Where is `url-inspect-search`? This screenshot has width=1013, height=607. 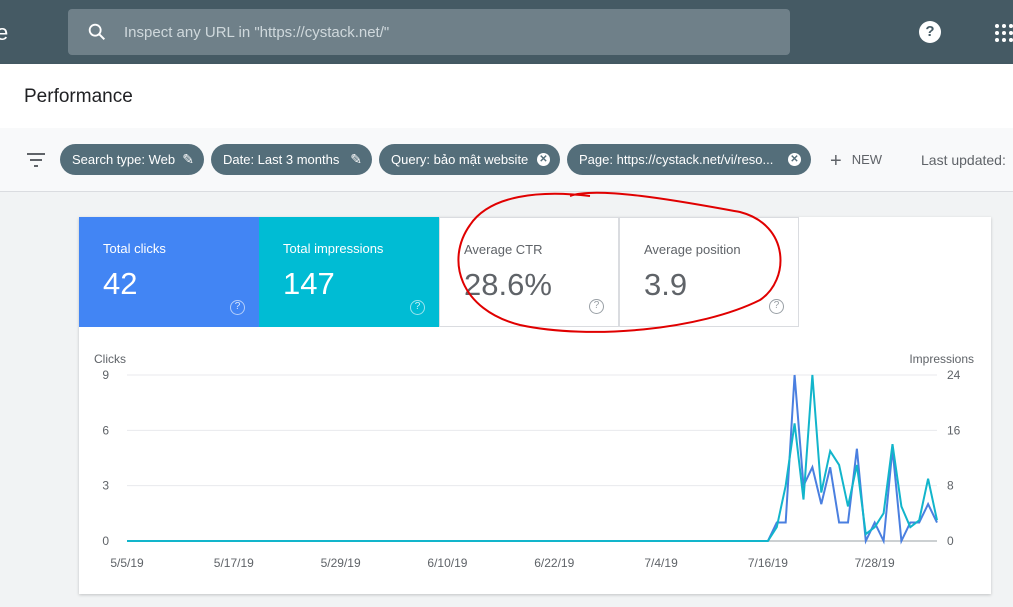 url-inspect-search is located at coordinates (429, 32).